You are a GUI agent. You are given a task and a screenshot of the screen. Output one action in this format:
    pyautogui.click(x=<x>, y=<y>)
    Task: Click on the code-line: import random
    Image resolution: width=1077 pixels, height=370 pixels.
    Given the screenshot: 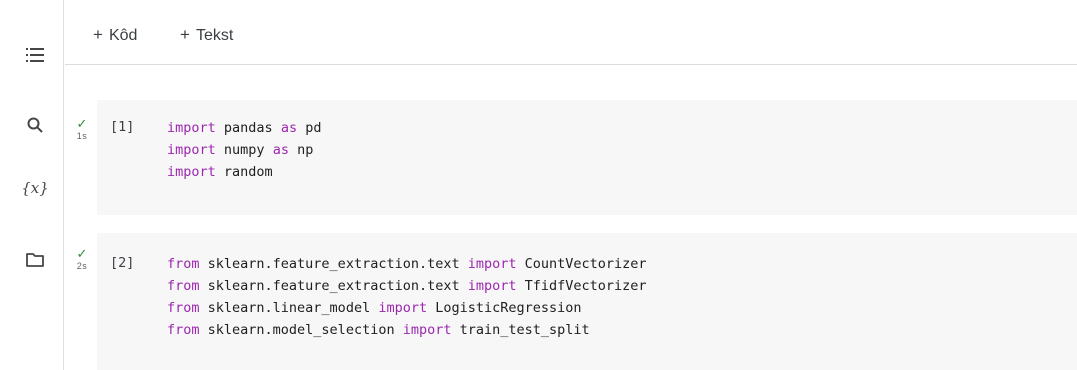 What is the action you would take?
    pyautogui.click(x=244, y=172)
    